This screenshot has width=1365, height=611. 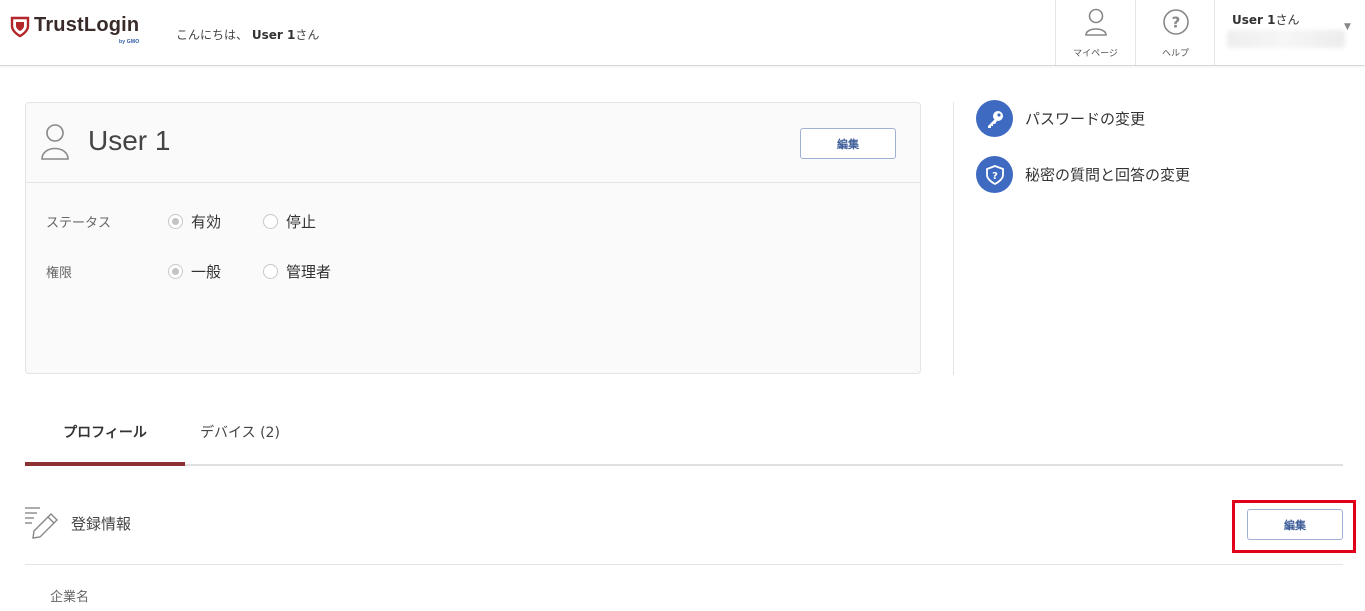 I want to click on change-password-link: パスワードの変更, so click(x=1060, y=118).